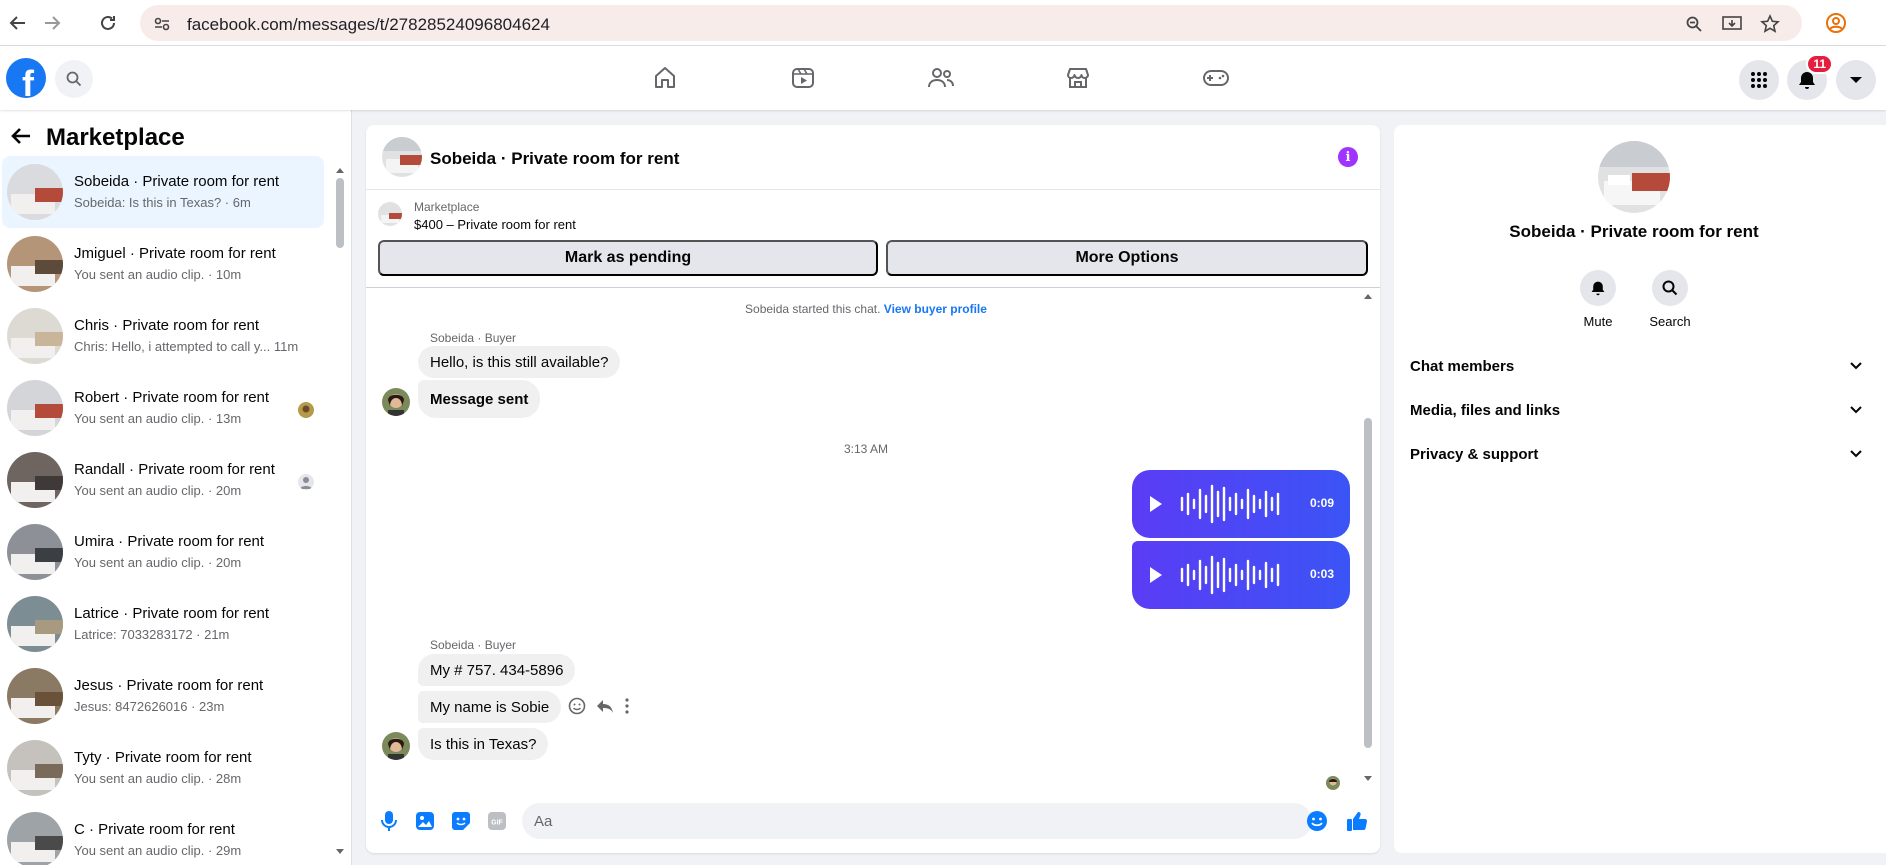 Image resolution: width=1886 pixels, height=865 pixels. Describe the element at coordinates (402, 157) in the screenshot. I see `chat-avatar` at that location.